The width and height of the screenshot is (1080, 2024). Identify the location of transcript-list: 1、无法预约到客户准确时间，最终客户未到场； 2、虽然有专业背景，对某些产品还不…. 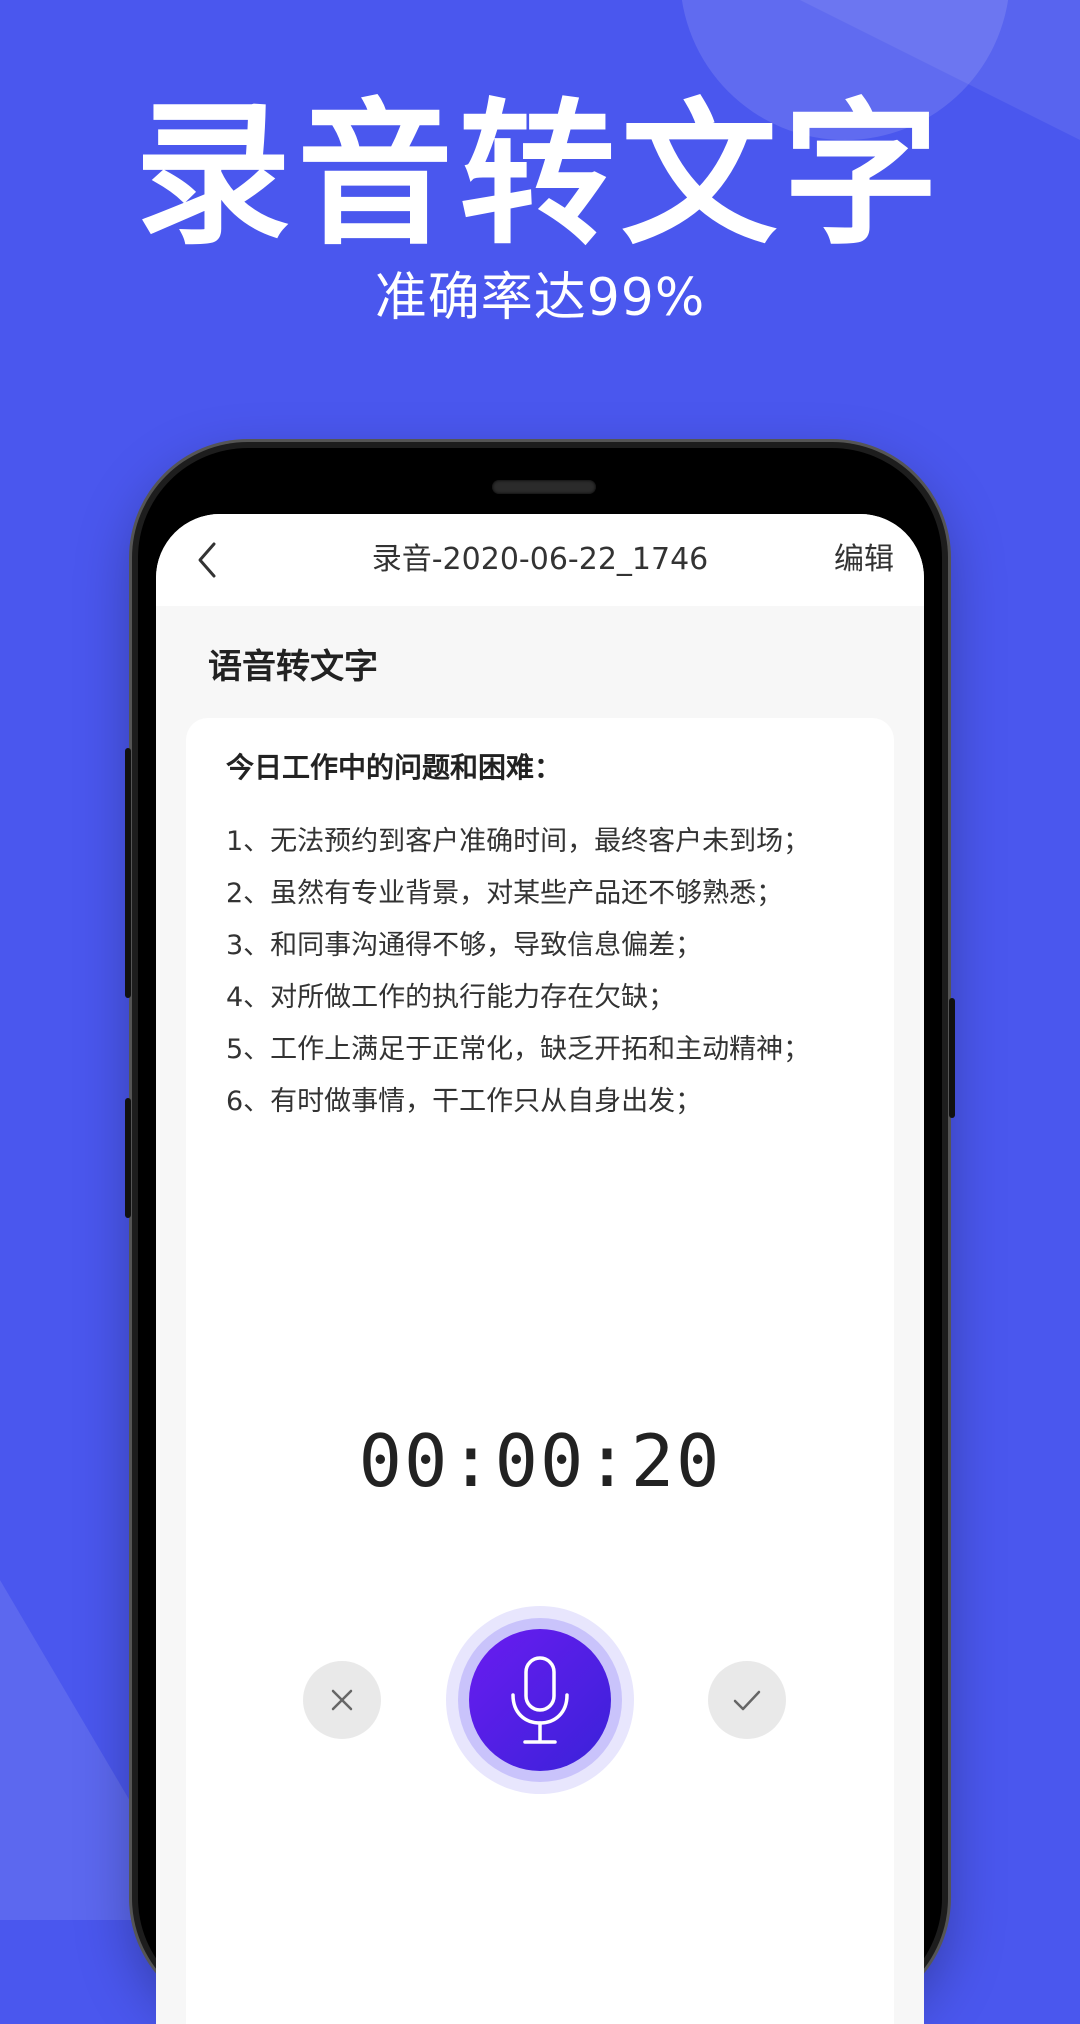
(518, 972).